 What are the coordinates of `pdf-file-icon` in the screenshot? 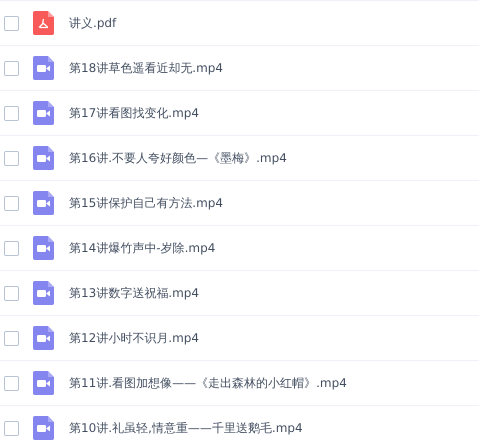 It's located at (43, 23).